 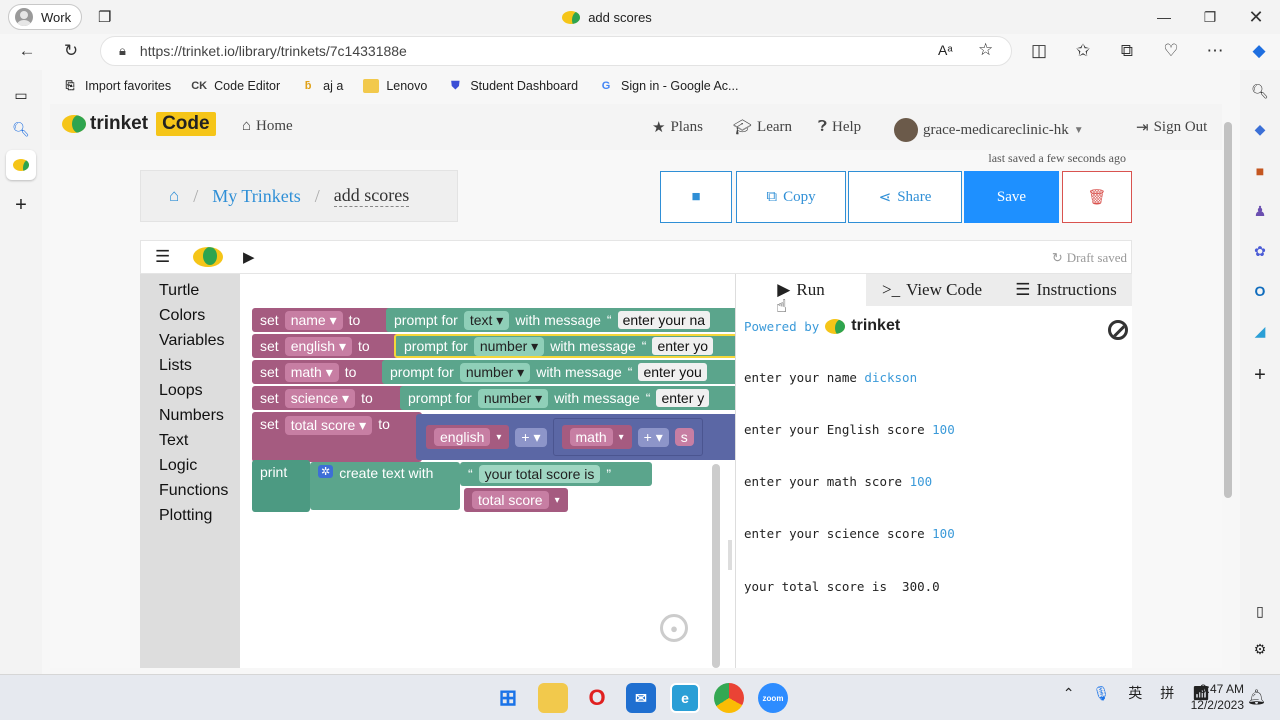 I want to click on bookmark-lenovo: Lenovo, so click(x=395, y=86).